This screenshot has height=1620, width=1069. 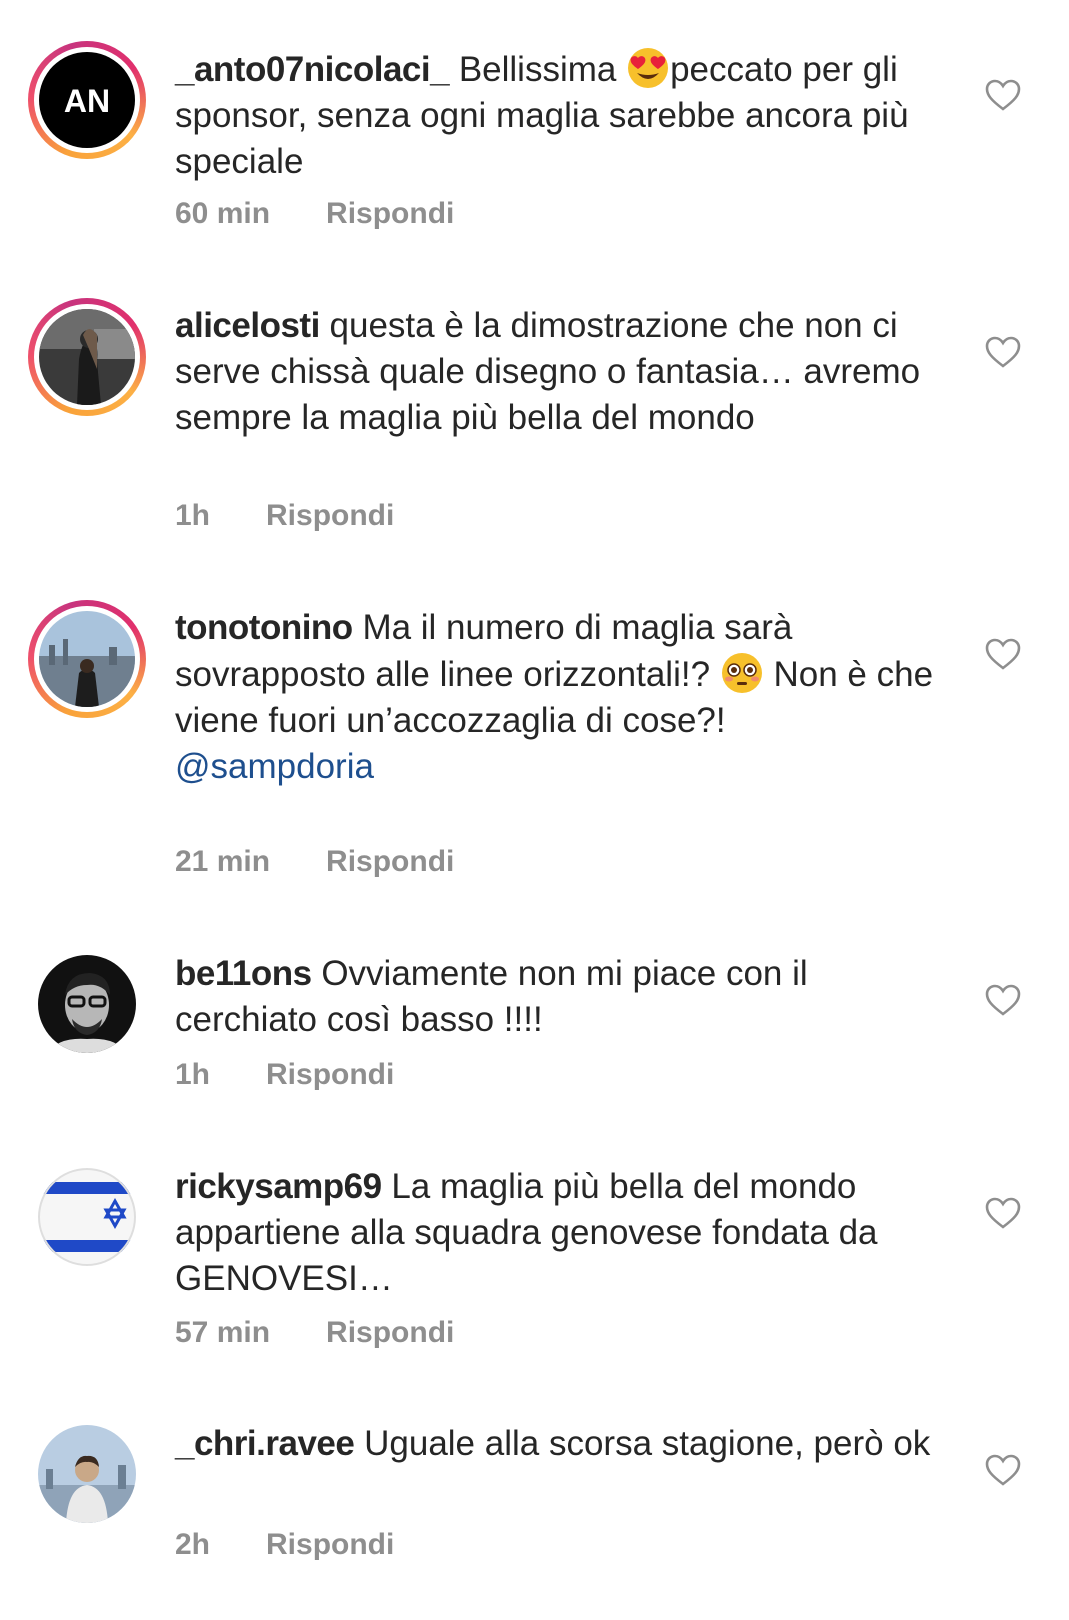 What do you see at coordinates (742, 673) in the screenshot?
I see `flushed-face-emoji` at bounding box center [742, 673].